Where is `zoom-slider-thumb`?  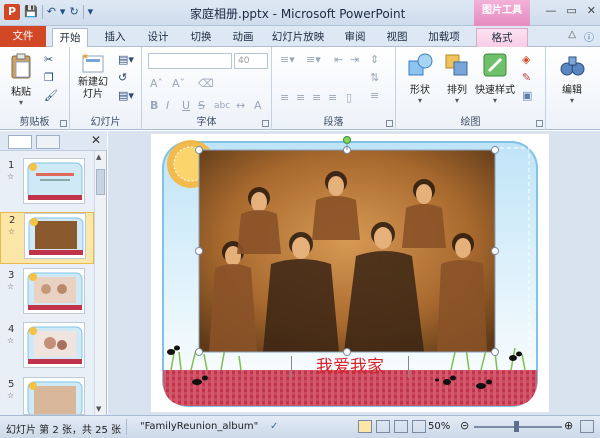
zoom-slider-thumb is located at coordinates (516, 426).